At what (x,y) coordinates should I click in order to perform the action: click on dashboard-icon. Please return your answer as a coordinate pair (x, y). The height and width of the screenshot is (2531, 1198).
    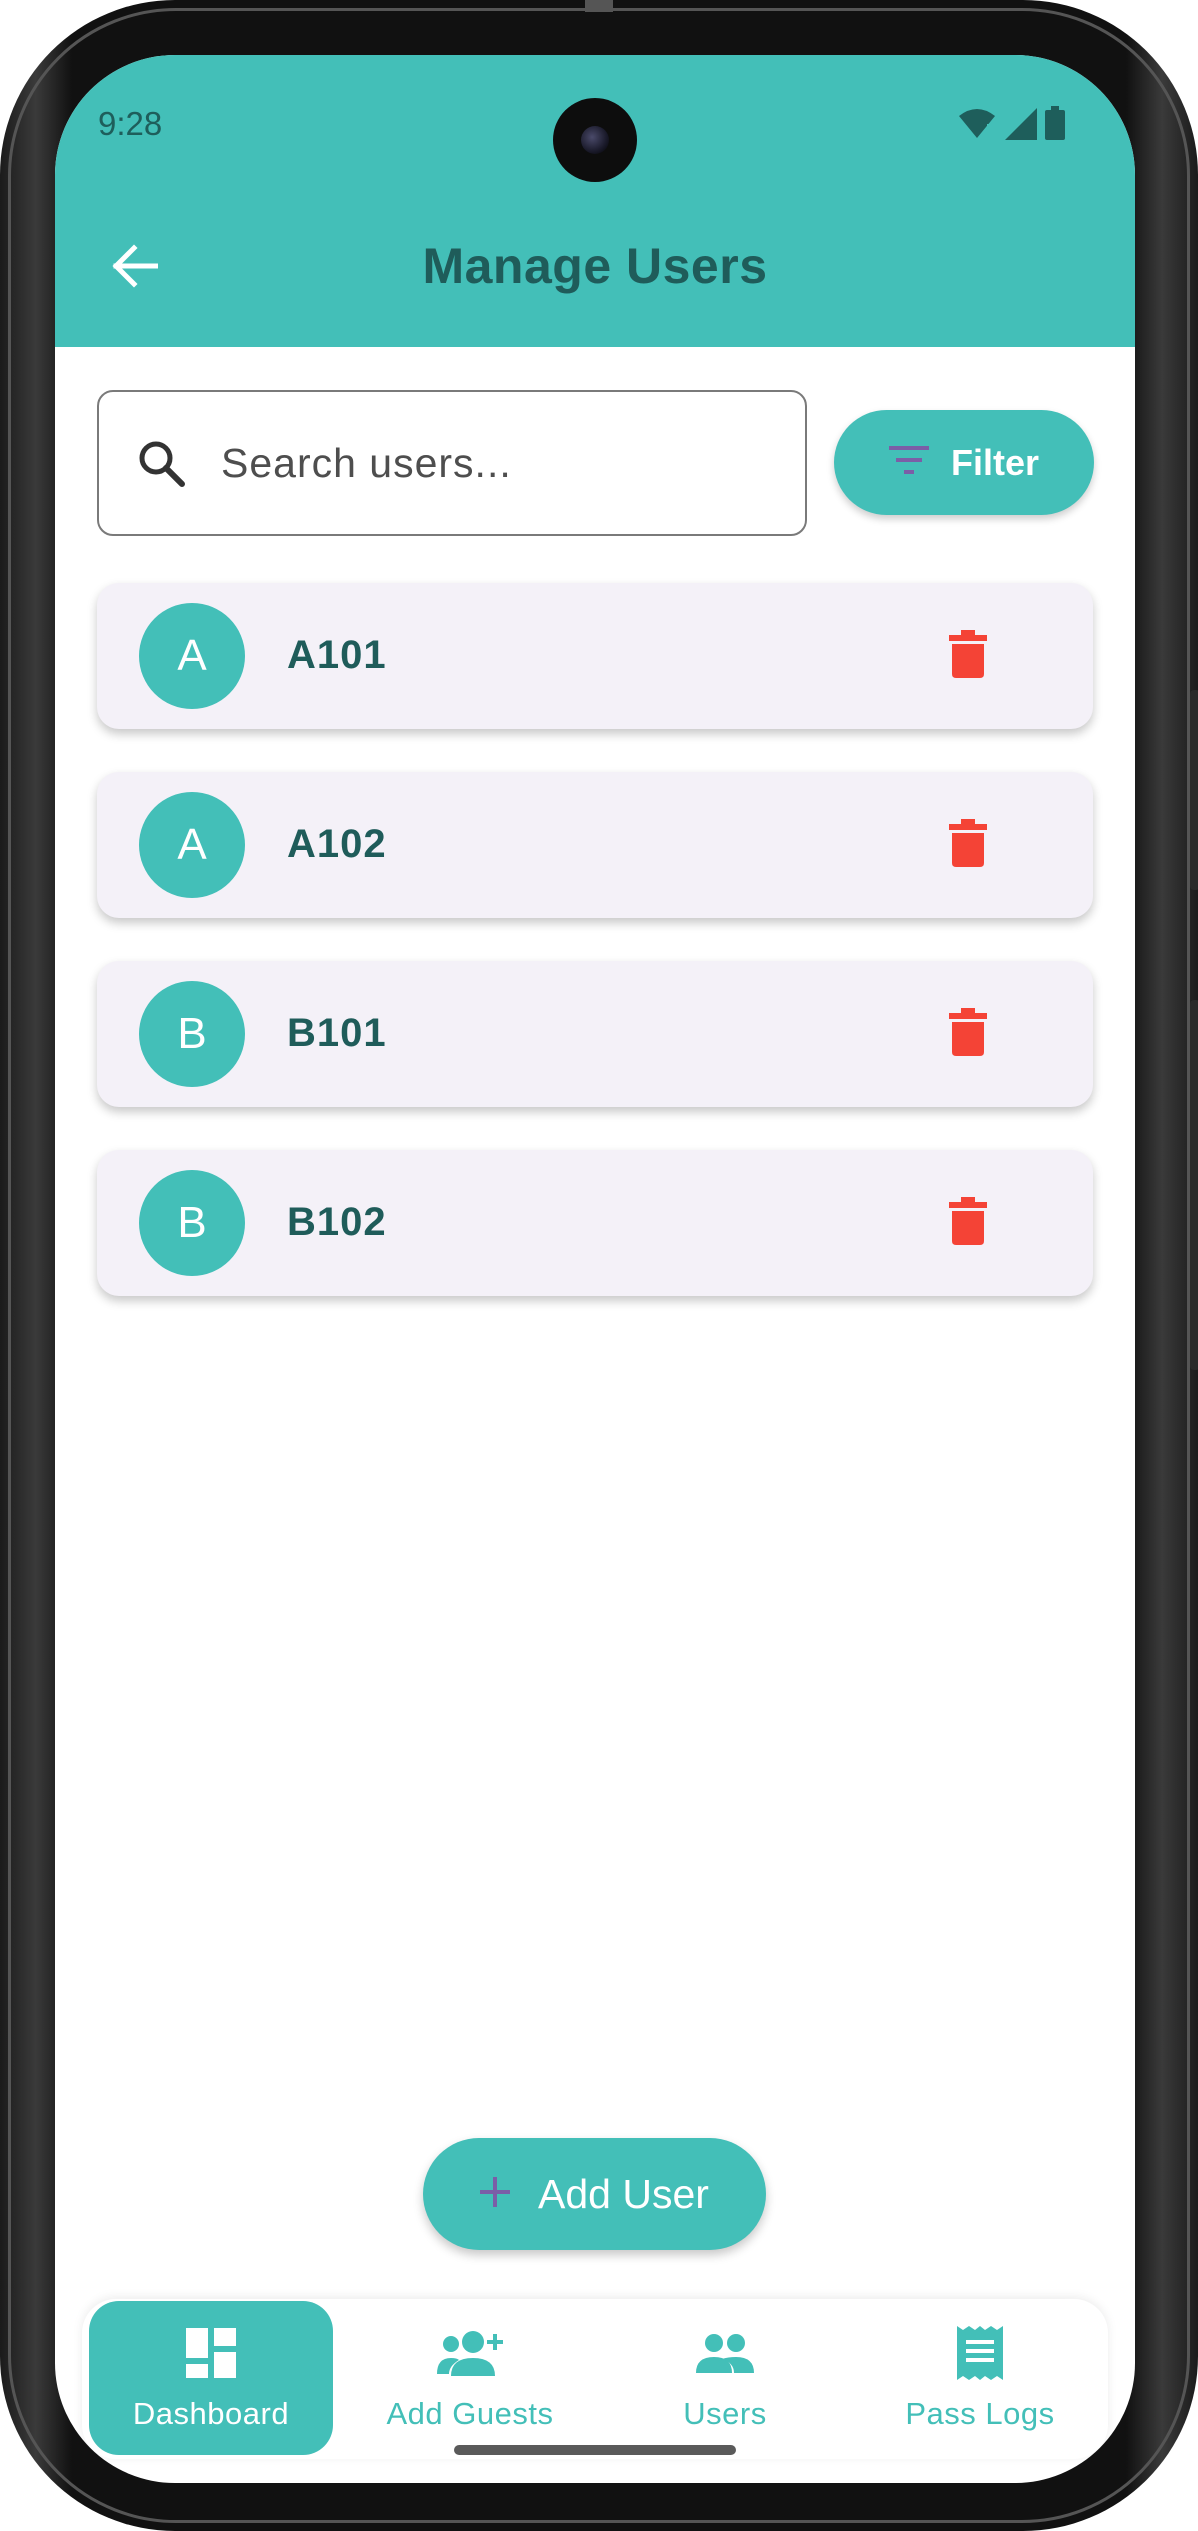
    Looking at the image, I should click on (211, 2353).